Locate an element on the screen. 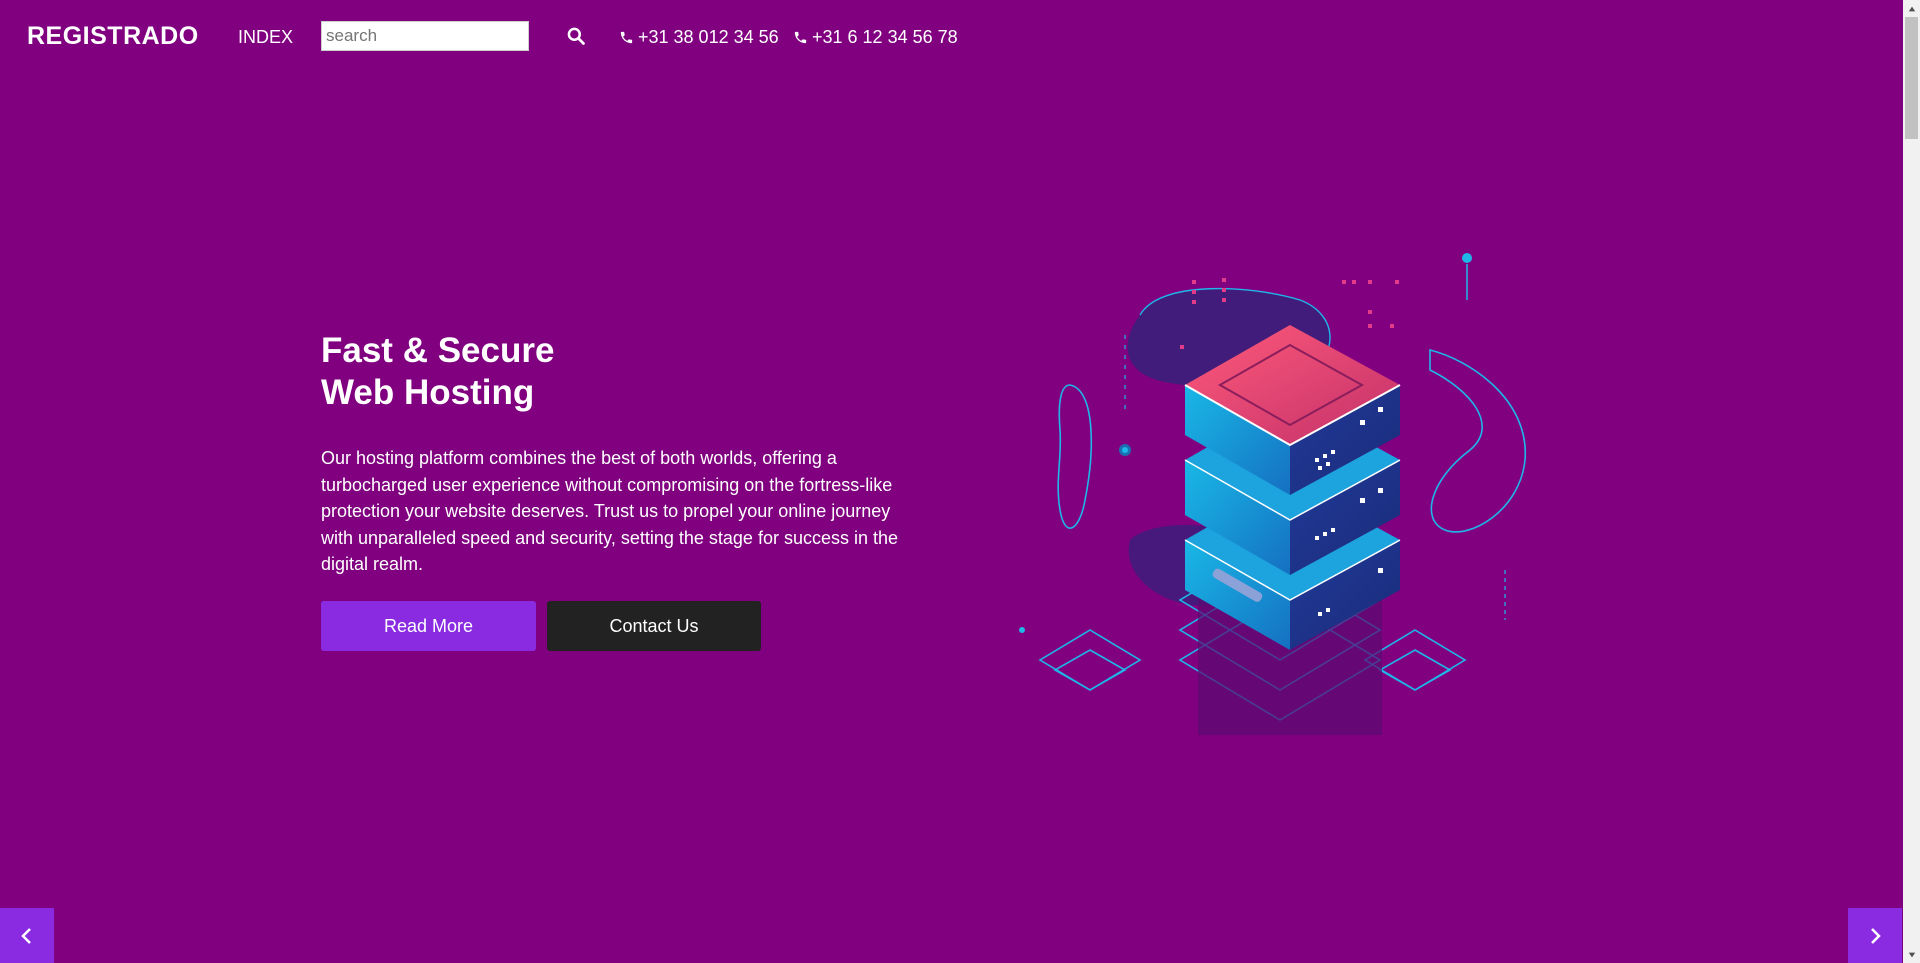 This screenshot has width=1920, height=963. hero-title-line-1: Fast & Secure is located at coordinates (438, 350).